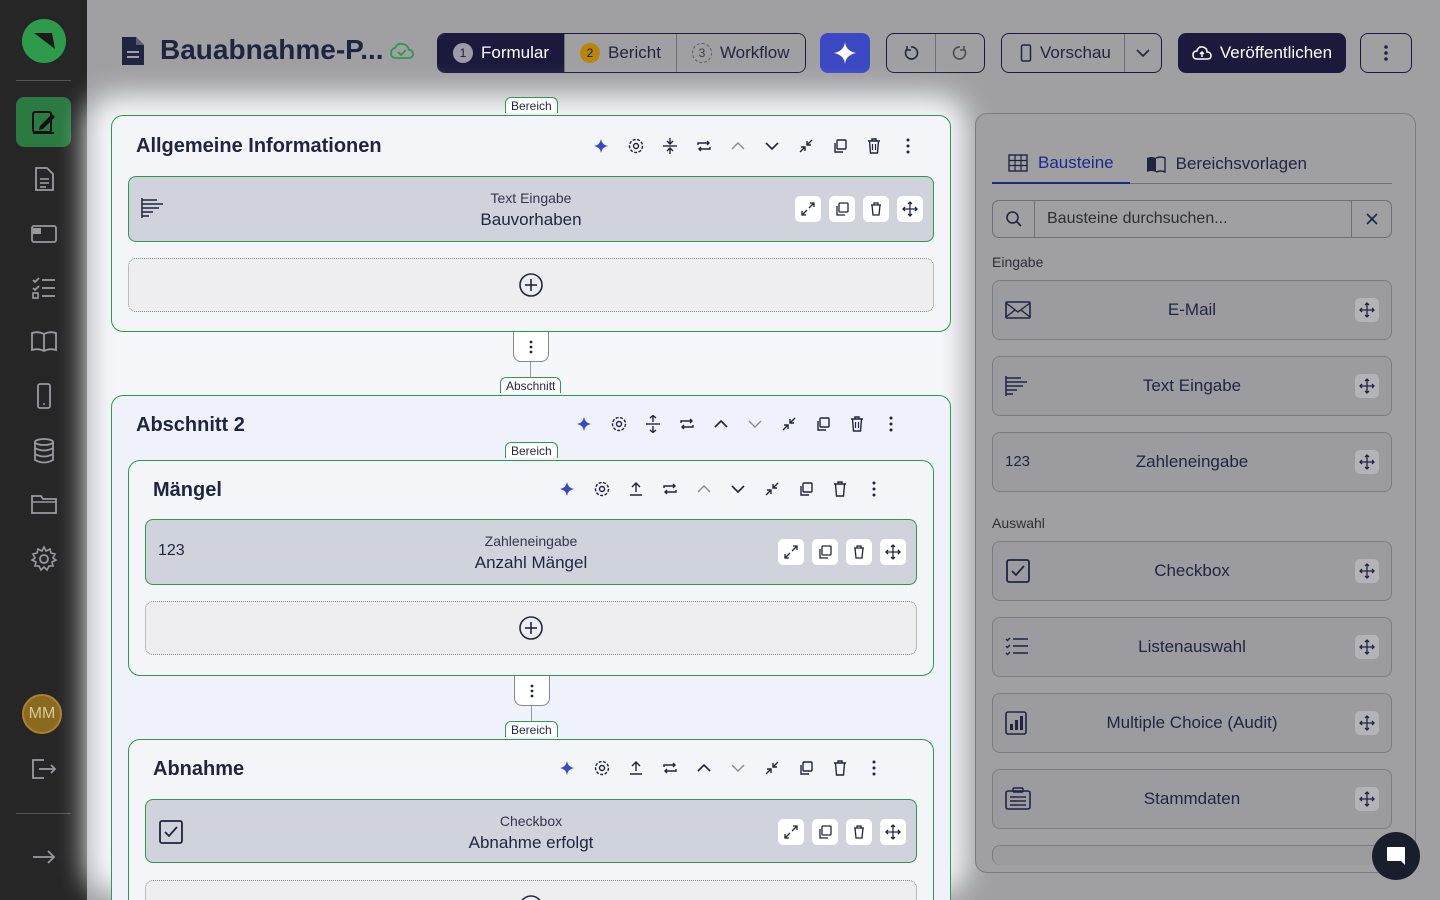  I want to click on block-zahleneingabe: 123 Zahleneingabe, so click(1192, 462).